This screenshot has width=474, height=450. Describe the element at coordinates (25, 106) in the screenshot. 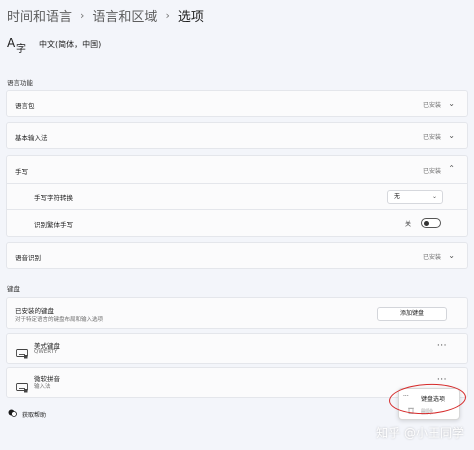

I see `language-pack-label: 语言包` at that location.